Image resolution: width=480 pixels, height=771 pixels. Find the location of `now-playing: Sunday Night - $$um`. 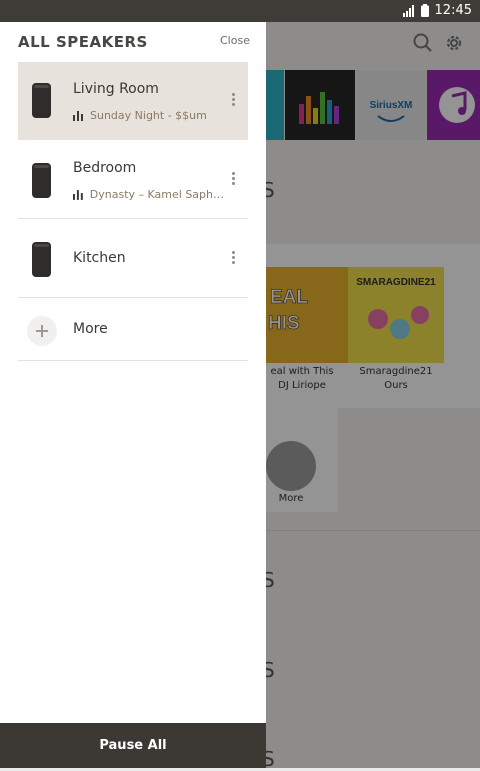

now-playing: Sunday Night - $$um is located at coordinates (150, 115).